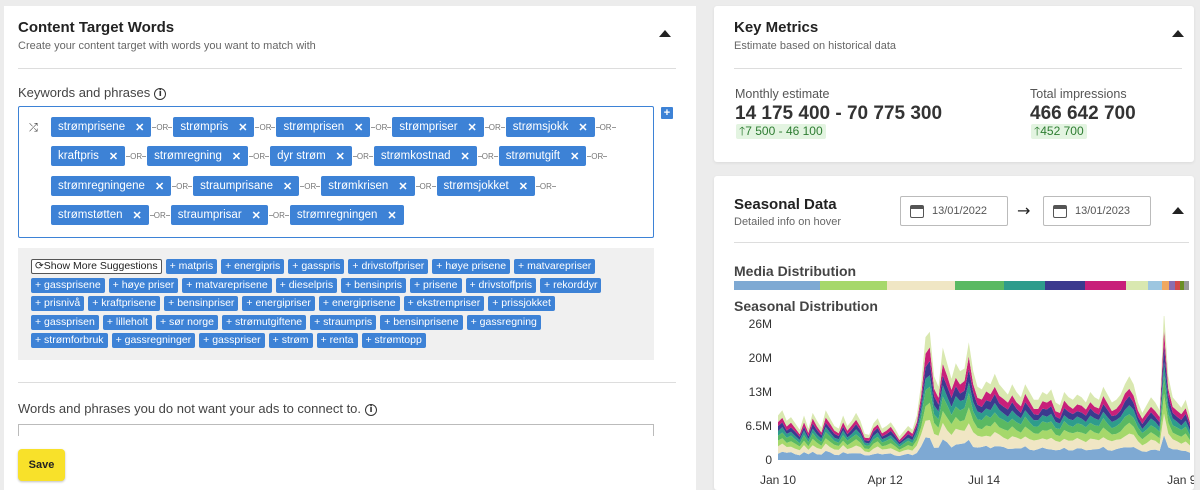  I want to click on suggestion-chip: + bensinpriser, so click(201, 303).